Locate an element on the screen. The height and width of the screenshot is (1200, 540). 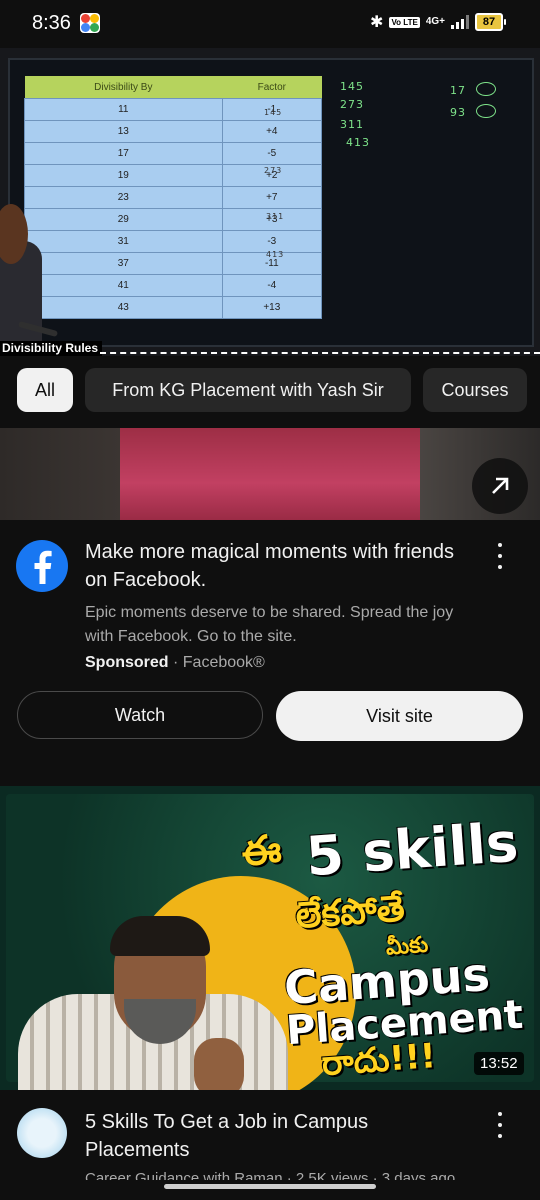
video-caption: Divisibility Rules is located at coordinates (51, 348).